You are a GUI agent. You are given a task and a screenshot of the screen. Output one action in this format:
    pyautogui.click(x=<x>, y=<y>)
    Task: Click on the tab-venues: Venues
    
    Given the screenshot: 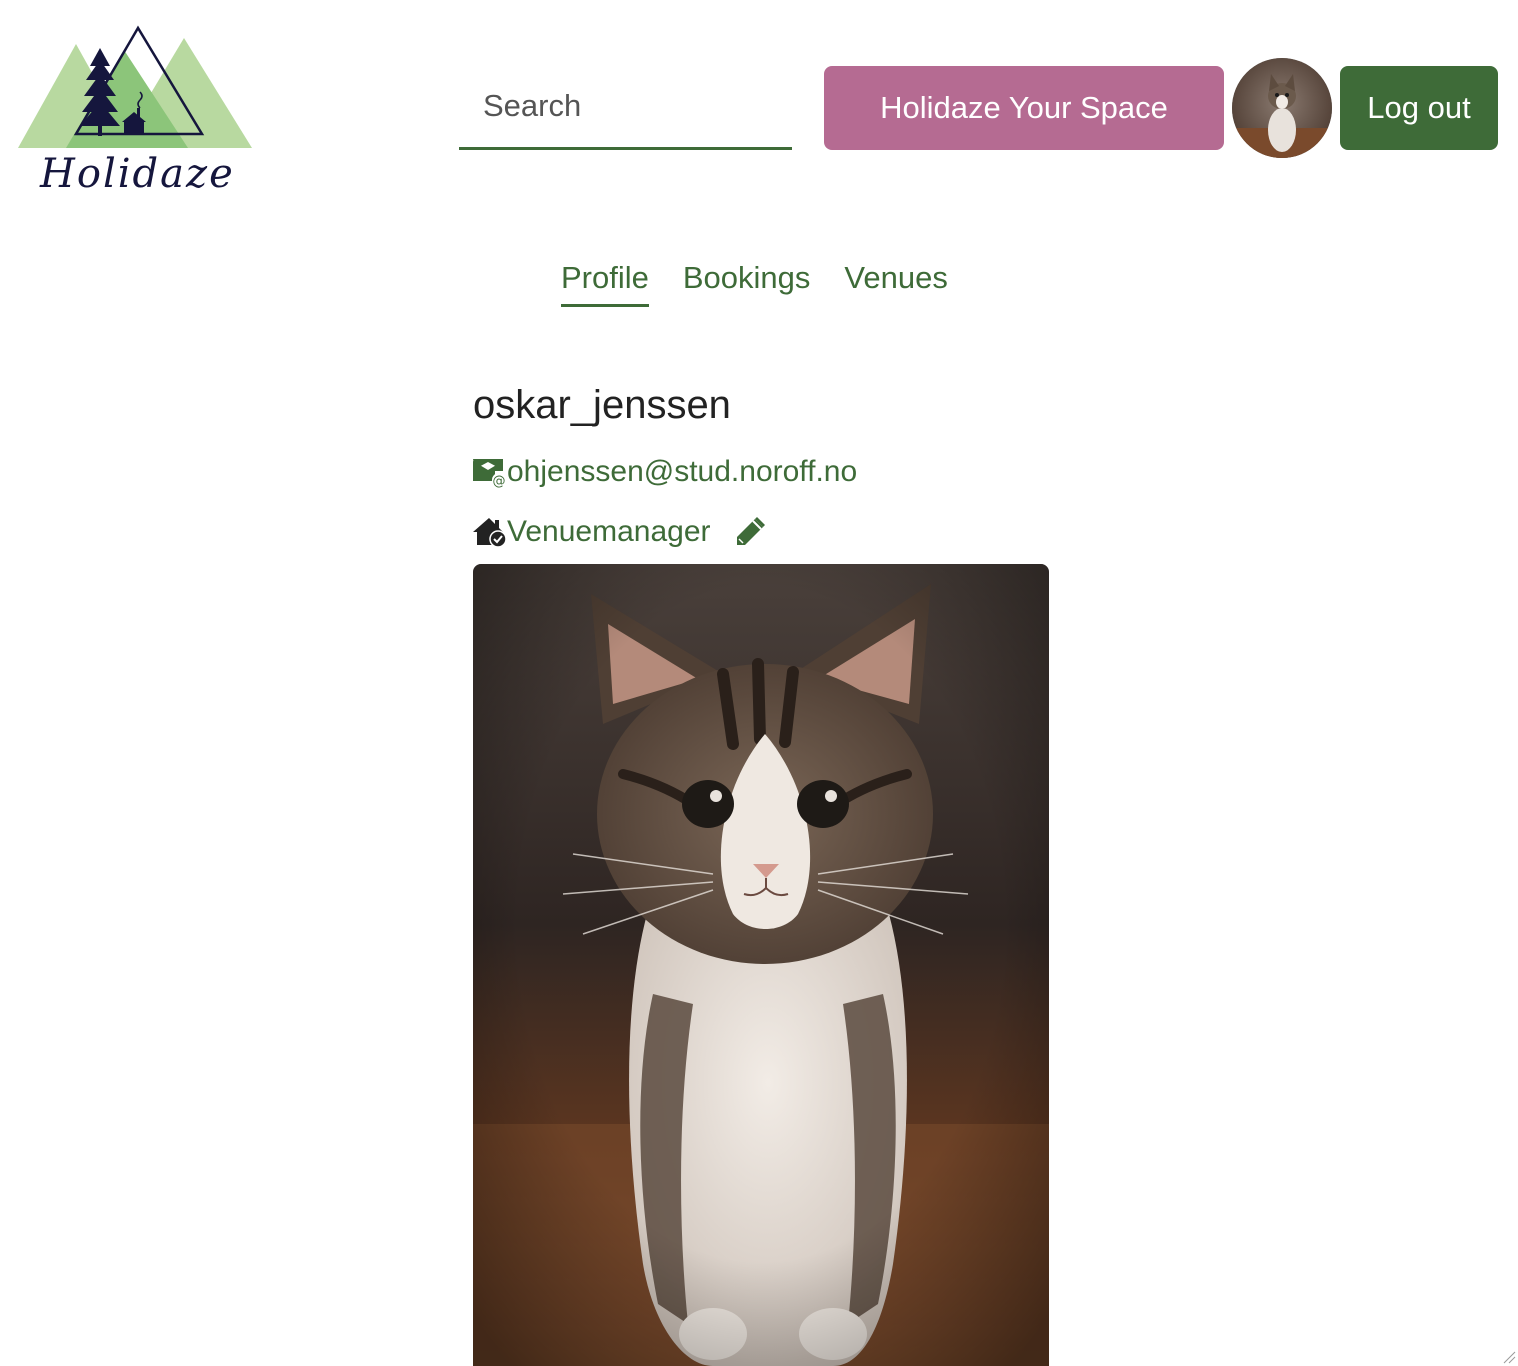 What is the action you would take?
    pyautogui.click(x=895, y=282)
    